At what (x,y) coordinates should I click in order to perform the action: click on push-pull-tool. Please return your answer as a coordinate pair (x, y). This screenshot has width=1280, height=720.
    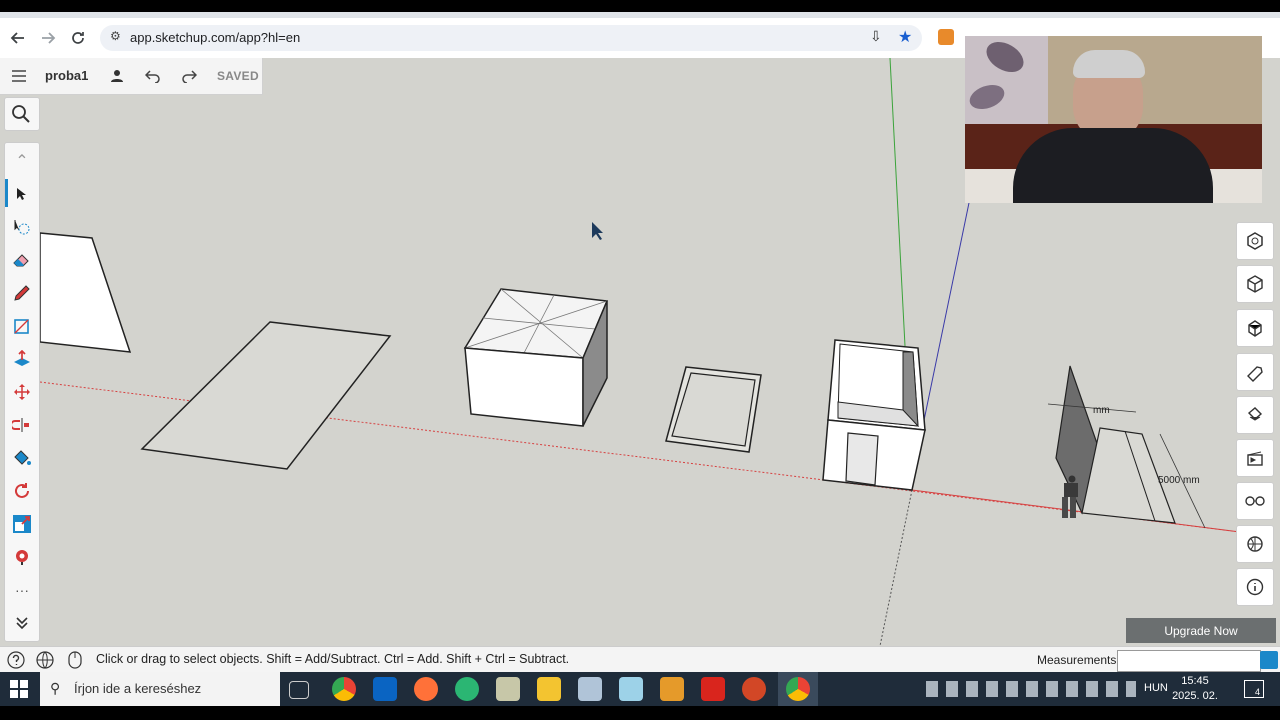
    Looking at the image, I should click on (22, 359).